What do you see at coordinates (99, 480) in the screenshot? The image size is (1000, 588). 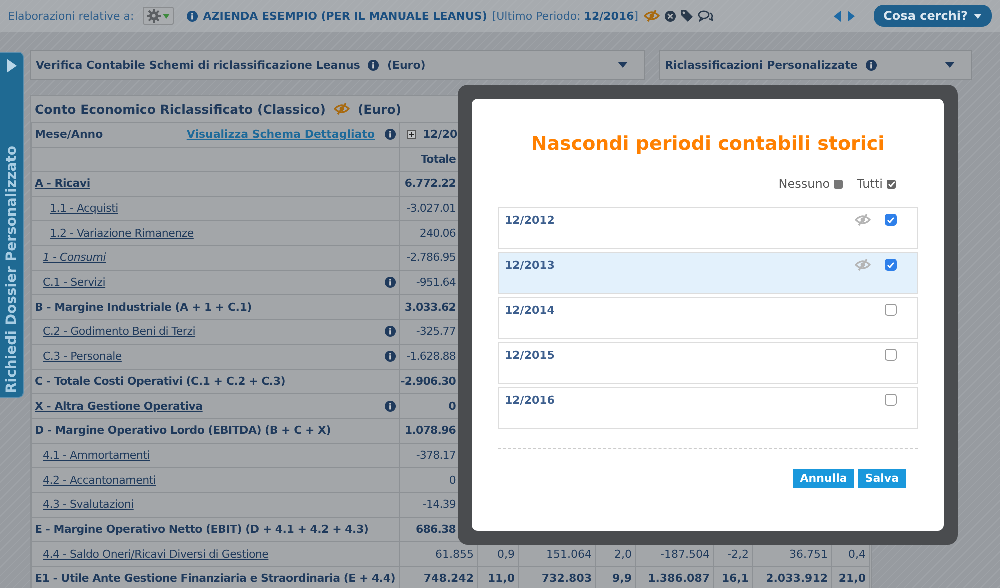 I see `row-link: 4.2 - Accantonamenti` at bounding box center [99, 480].